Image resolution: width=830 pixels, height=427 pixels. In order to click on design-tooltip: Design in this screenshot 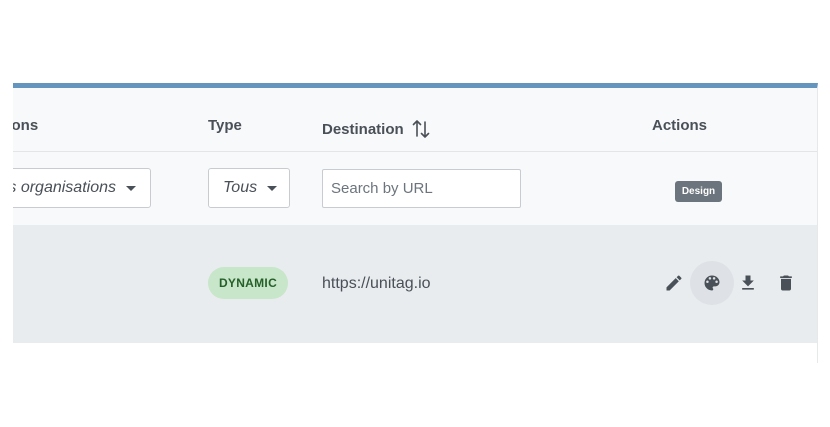, I will do `click(698, 191)`.